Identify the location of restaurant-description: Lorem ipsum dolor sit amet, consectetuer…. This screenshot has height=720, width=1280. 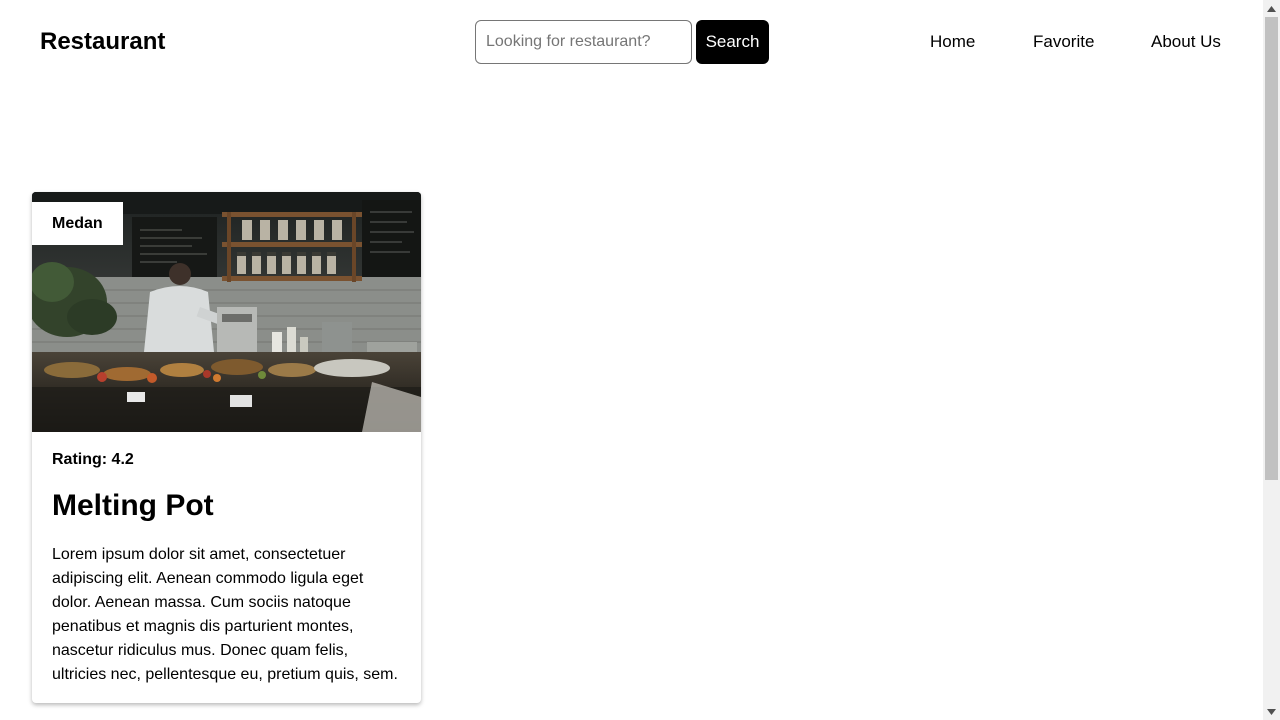
(225, 614).